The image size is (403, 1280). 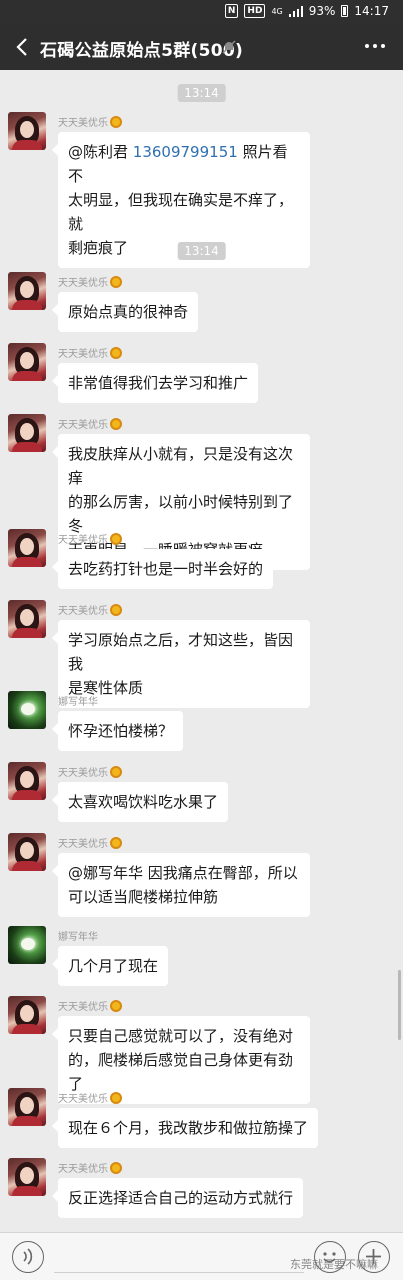 I want to click on more-icon, so click(x=375, y=46).